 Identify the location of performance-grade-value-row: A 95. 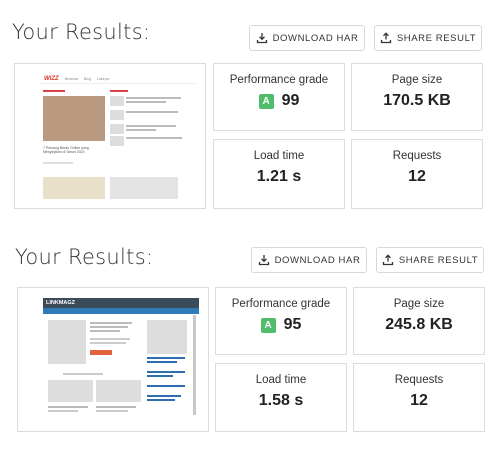
(281, 325).